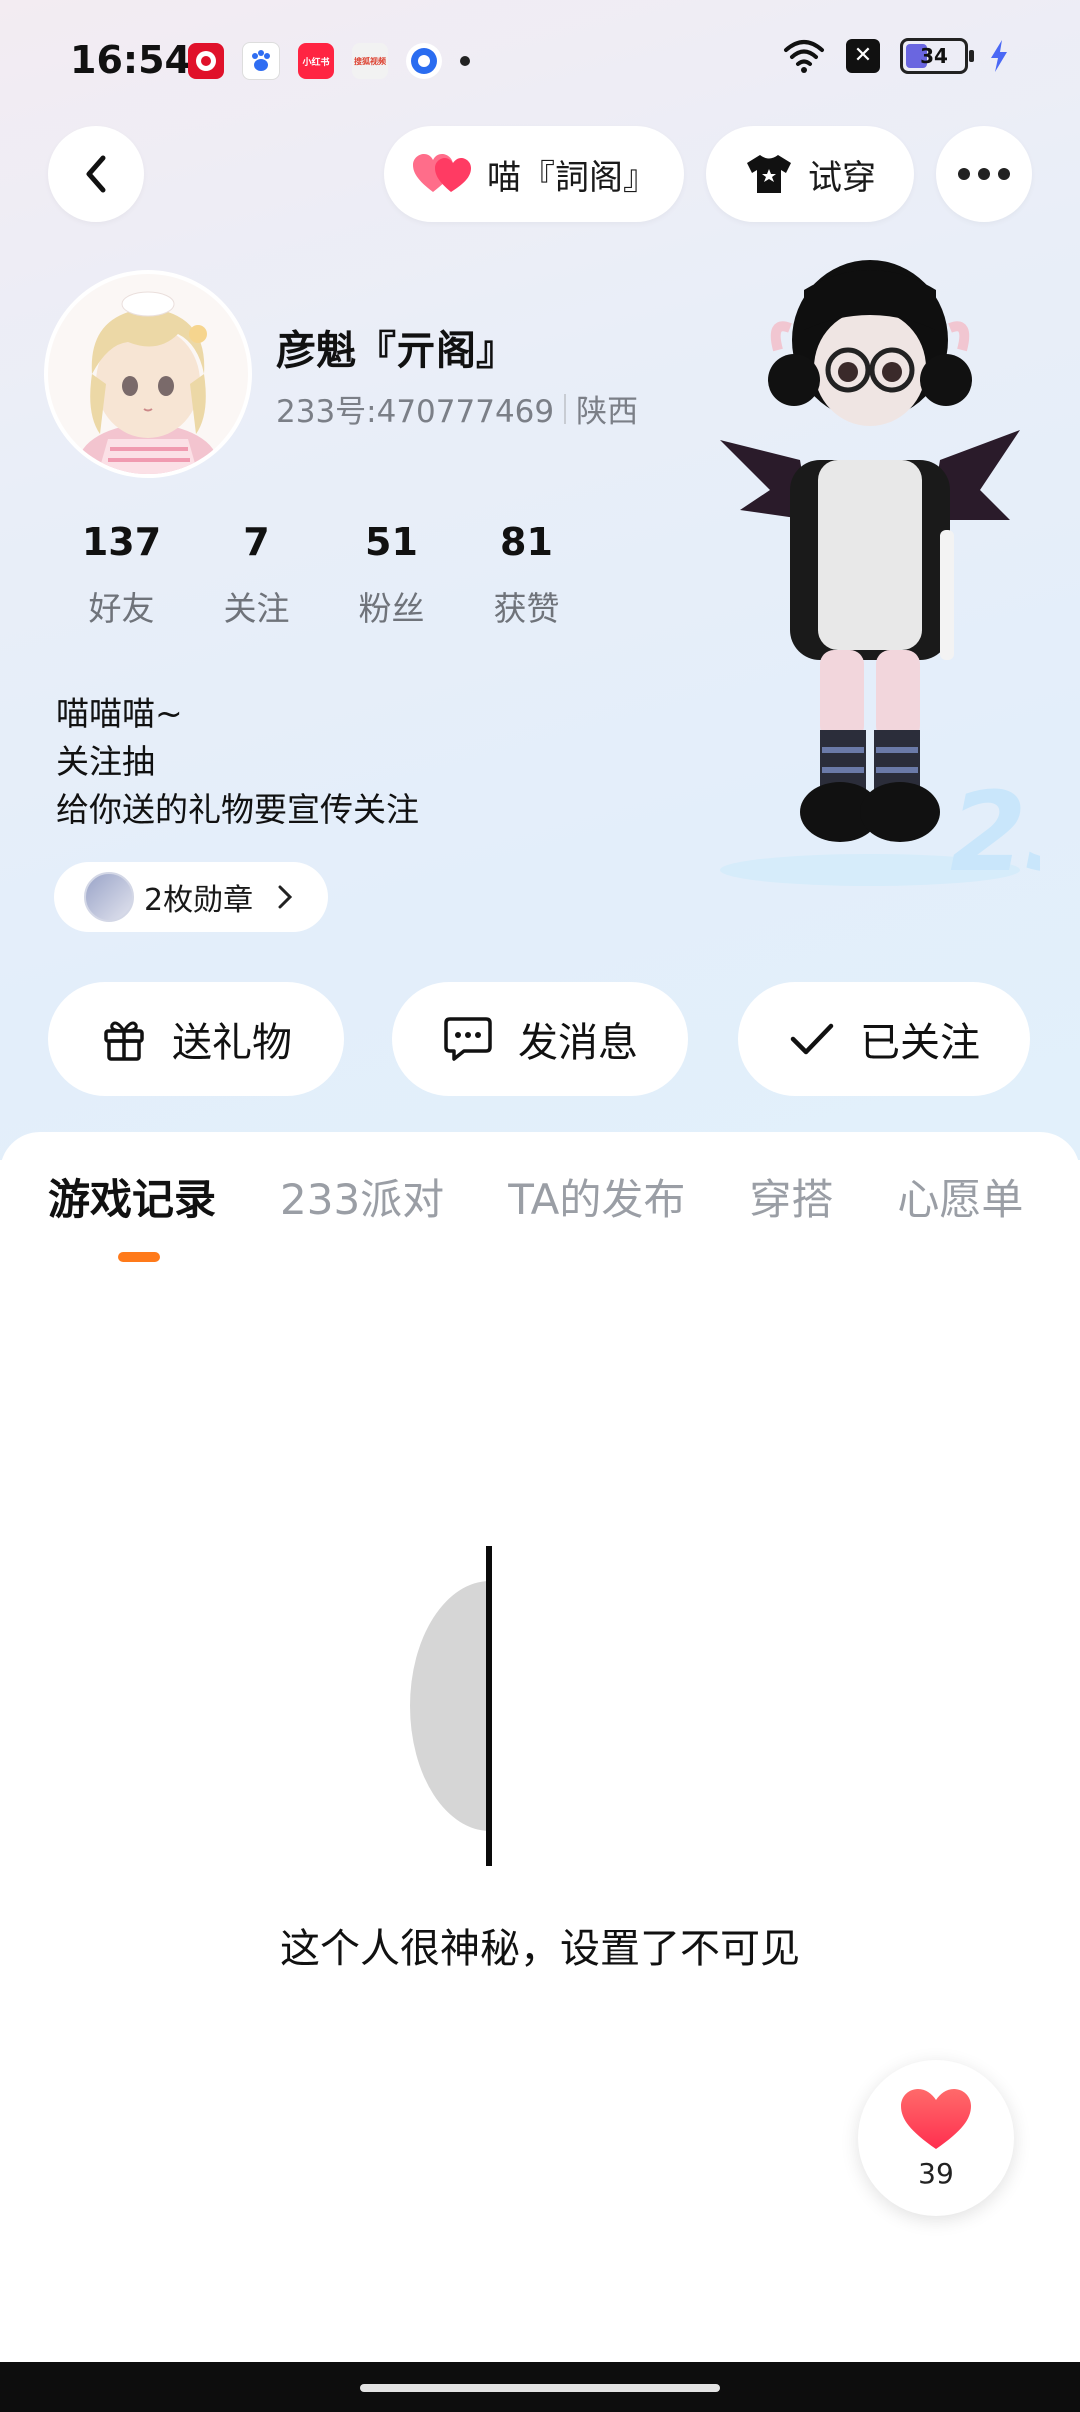  I want to click on send-message-button: 发消息, so click(540, 1039).